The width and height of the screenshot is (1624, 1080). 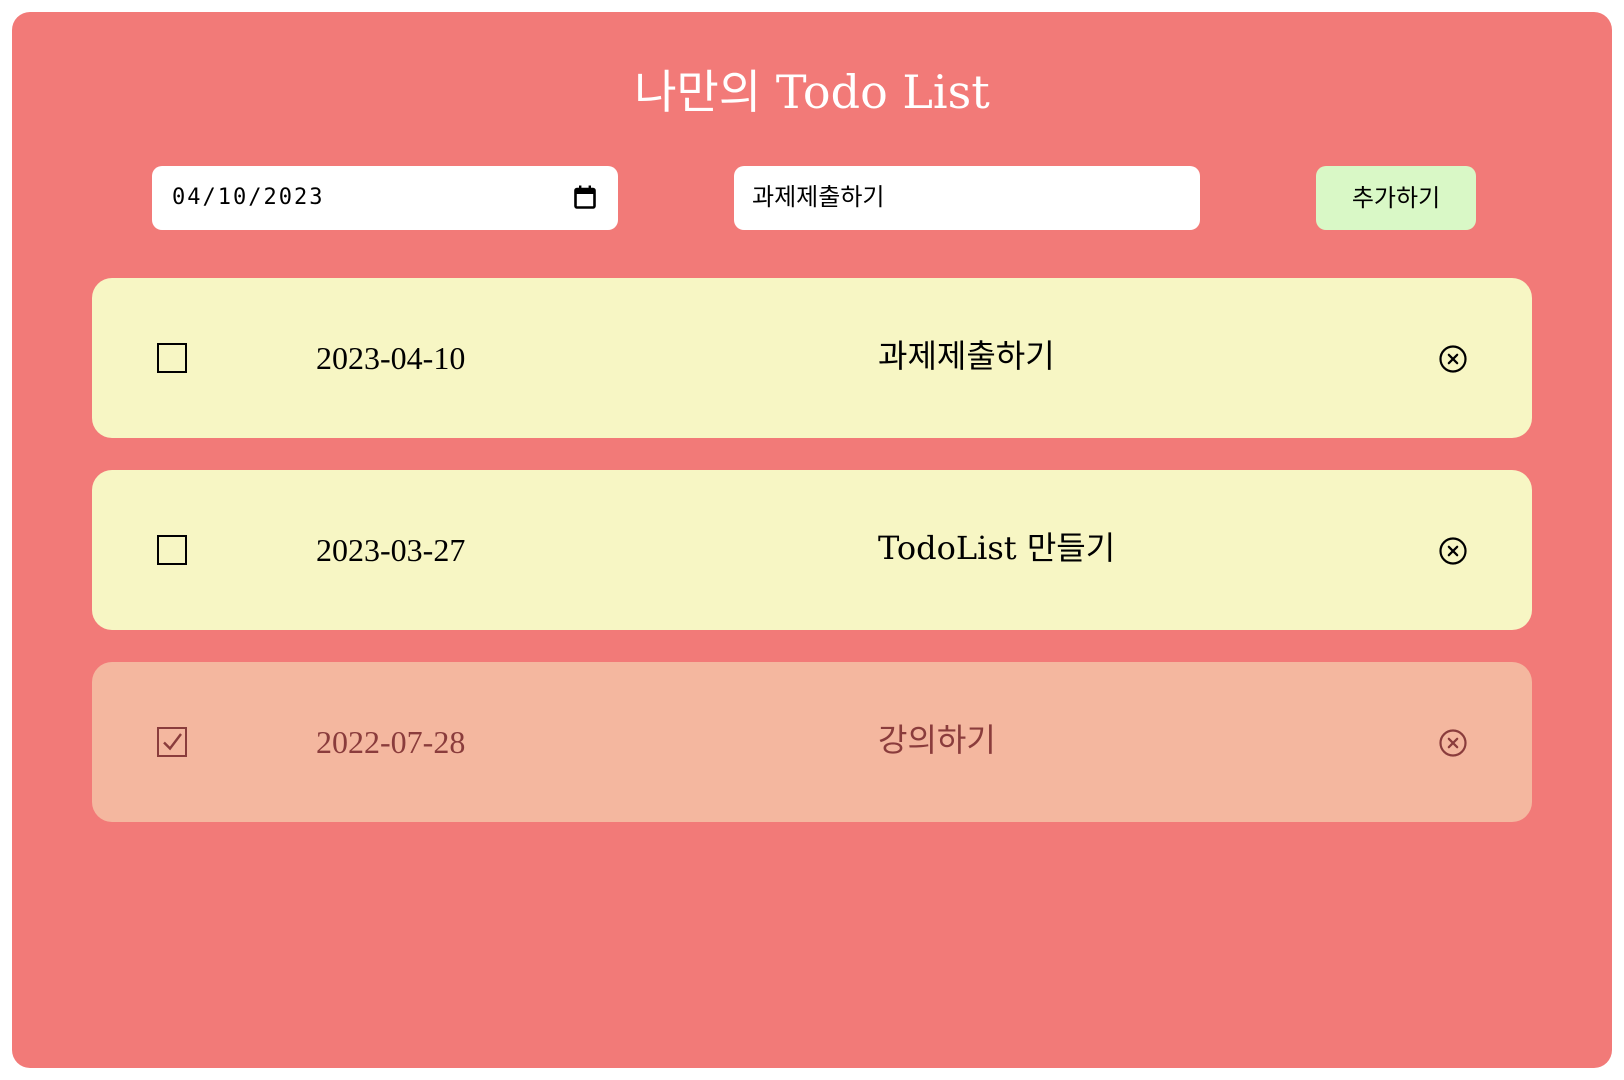 What do you see at coordinates (585, 197) in the screenshot?
I see `calendar-icon` at bounding box center [585, 197].